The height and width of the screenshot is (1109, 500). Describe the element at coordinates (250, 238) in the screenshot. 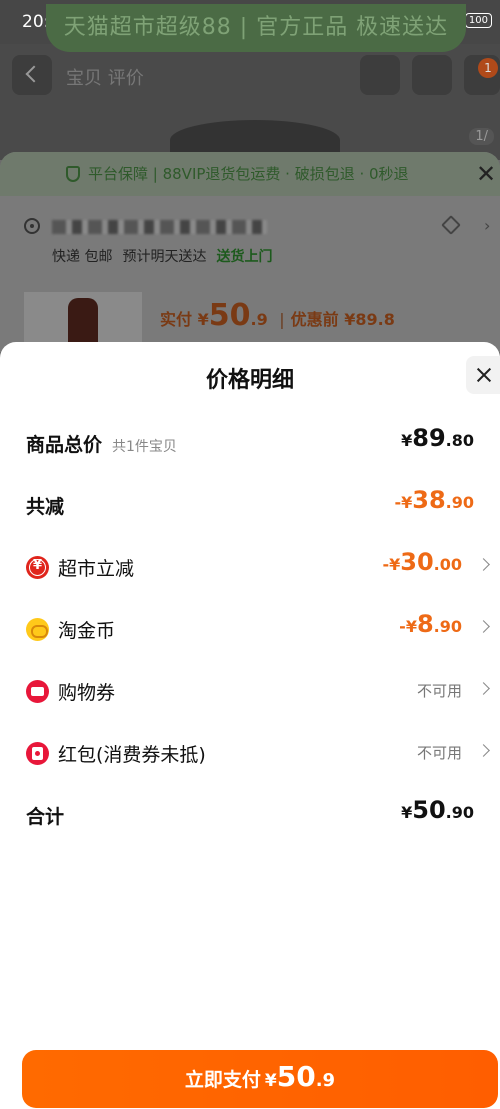

I see `address-row: 快递 包邮 预计明天送达 送货上门 ›` at that location.